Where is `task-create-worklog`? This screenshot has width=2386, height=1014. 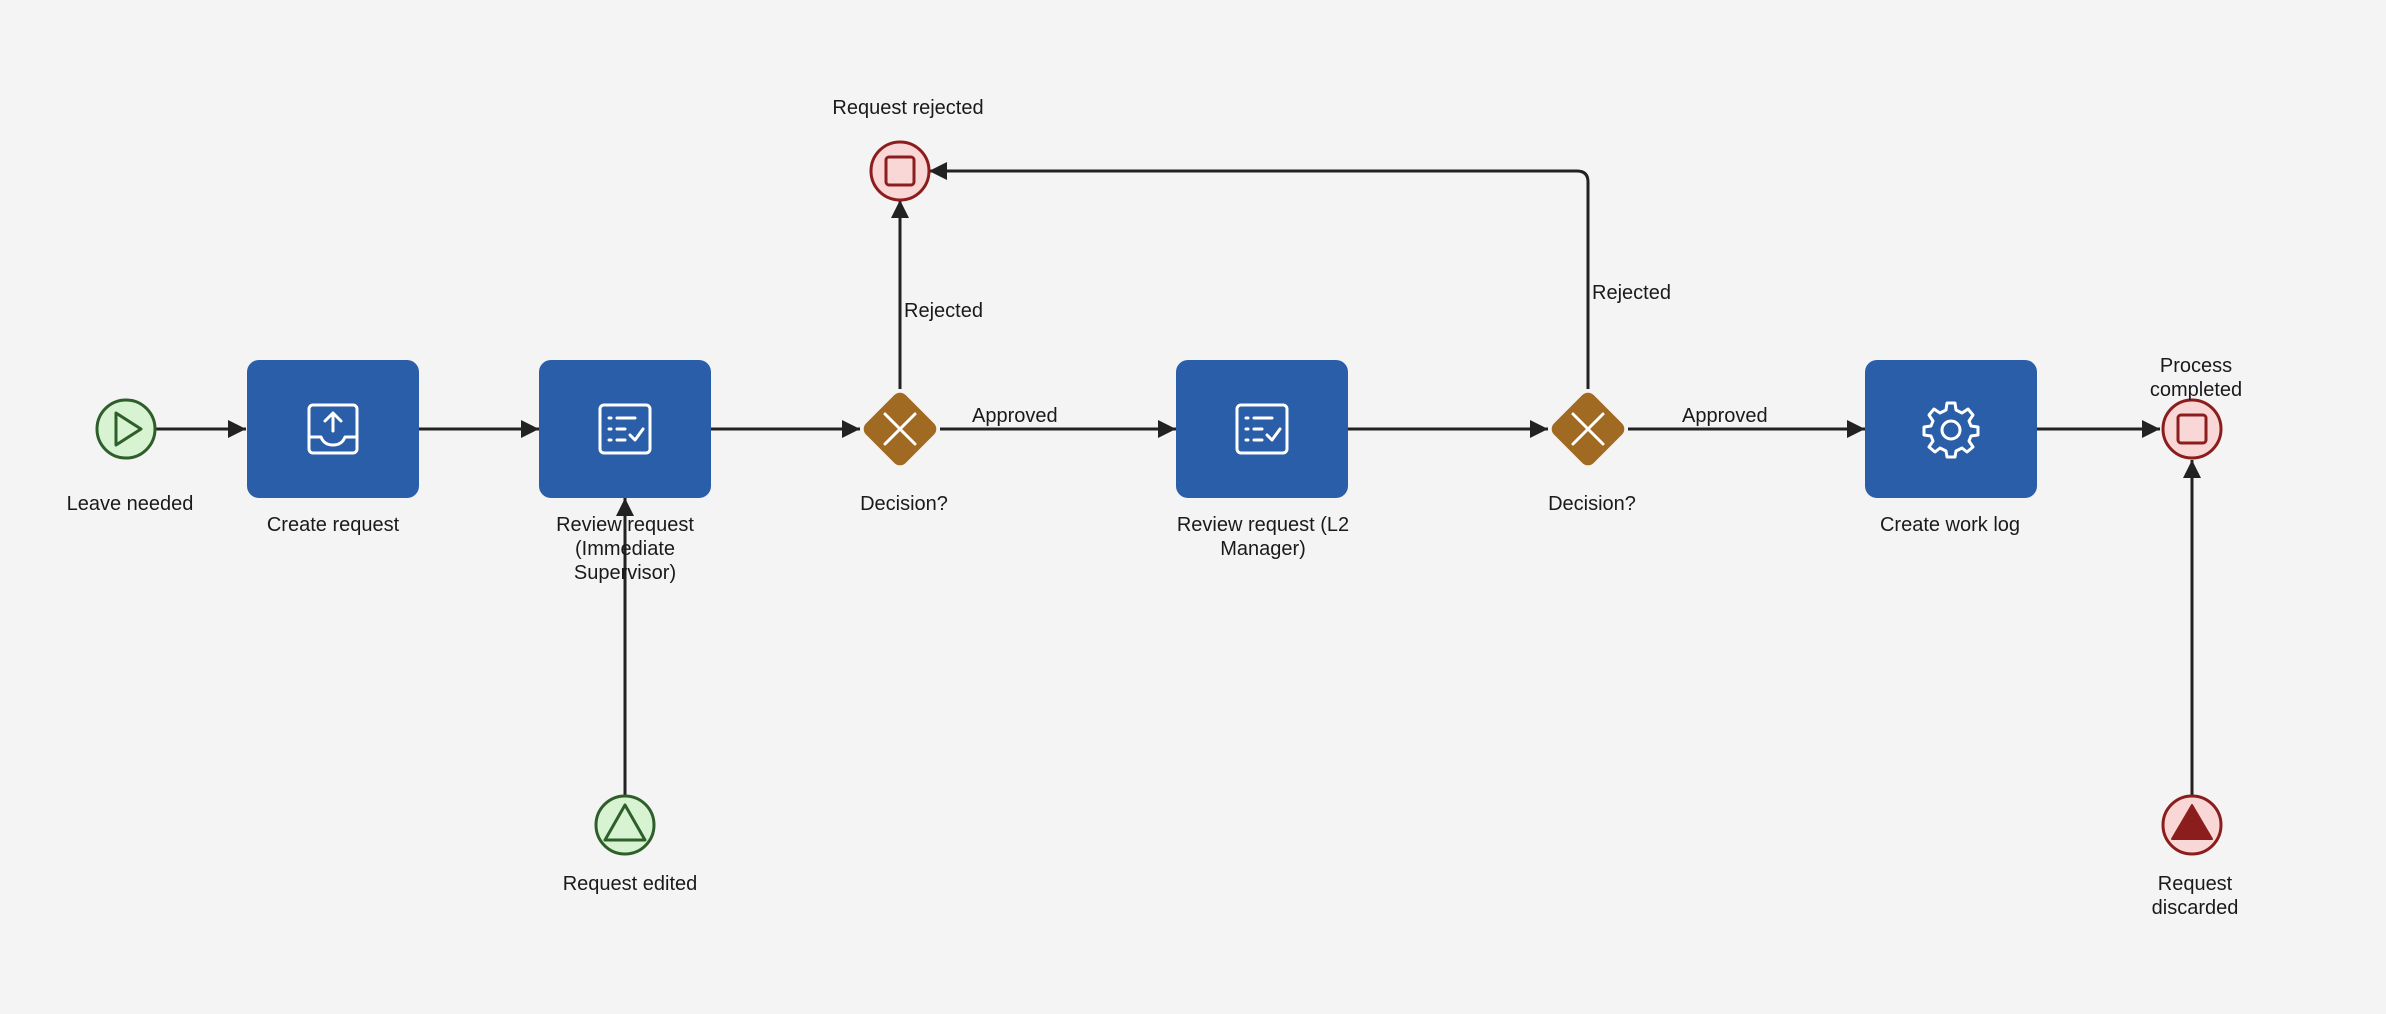 task-create-worklog is located at coordinates (1951, 429).